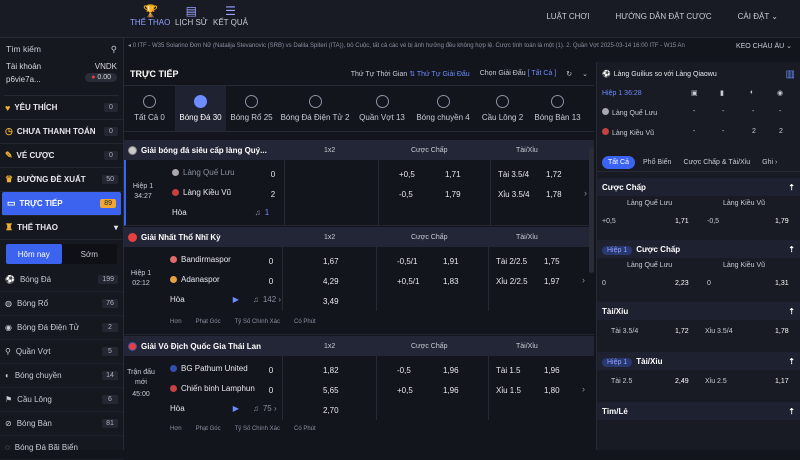 Image resolution: width=800 pixels, height=460 pixels. What do you see at coordinates (61, 280) in the screenshot?
I see `sport-item-football: ⚽ Bóng Đá 199` at bounding box center [61, 280].